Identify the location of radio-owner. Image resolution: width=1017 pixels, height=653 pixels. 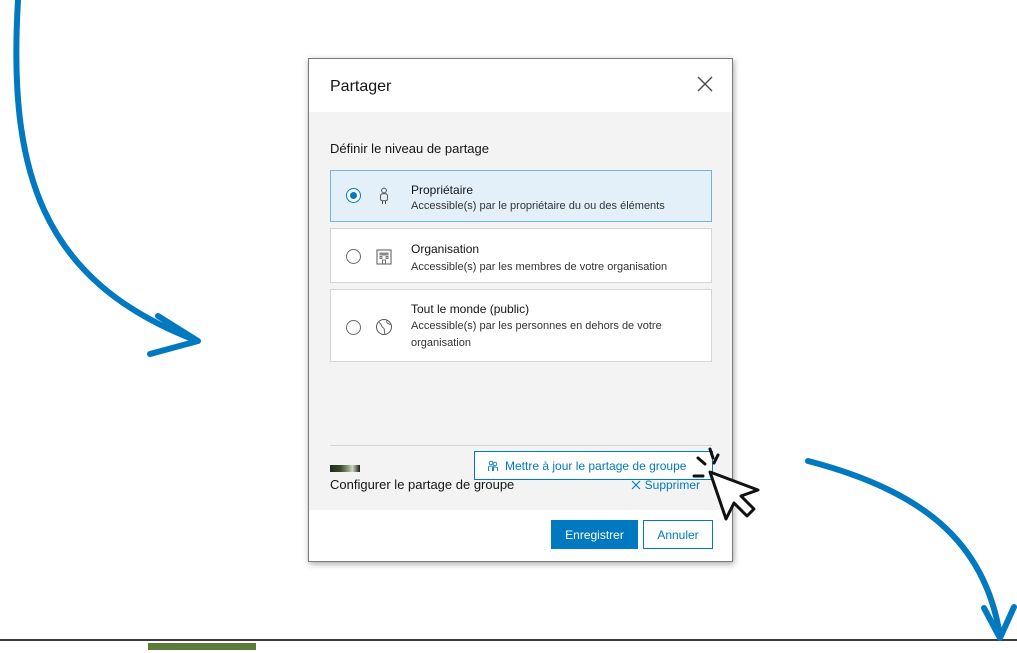
(353, 195).